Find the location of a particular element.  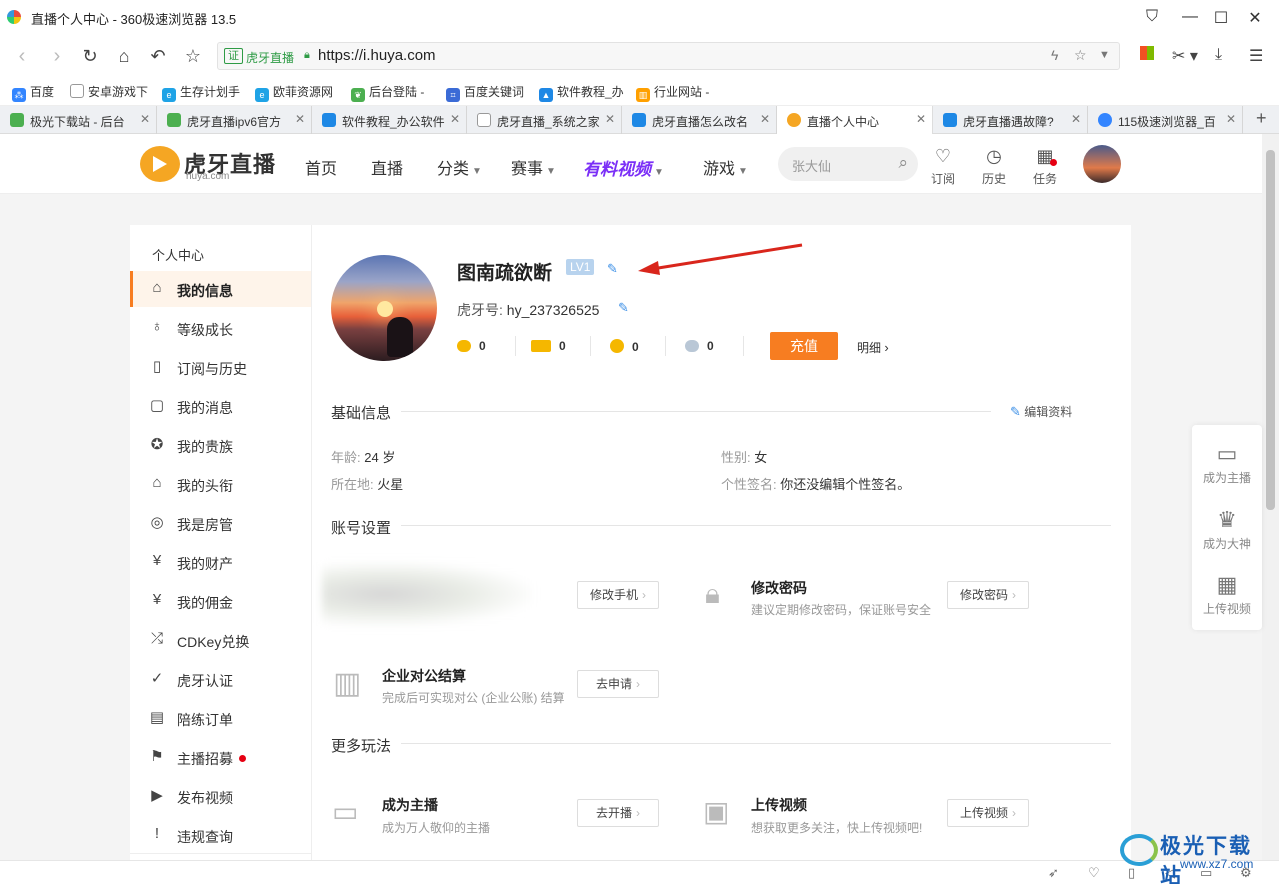

browser-tab: 115极速浏览器_百 ✕ is located at coordinates (1165, 120).